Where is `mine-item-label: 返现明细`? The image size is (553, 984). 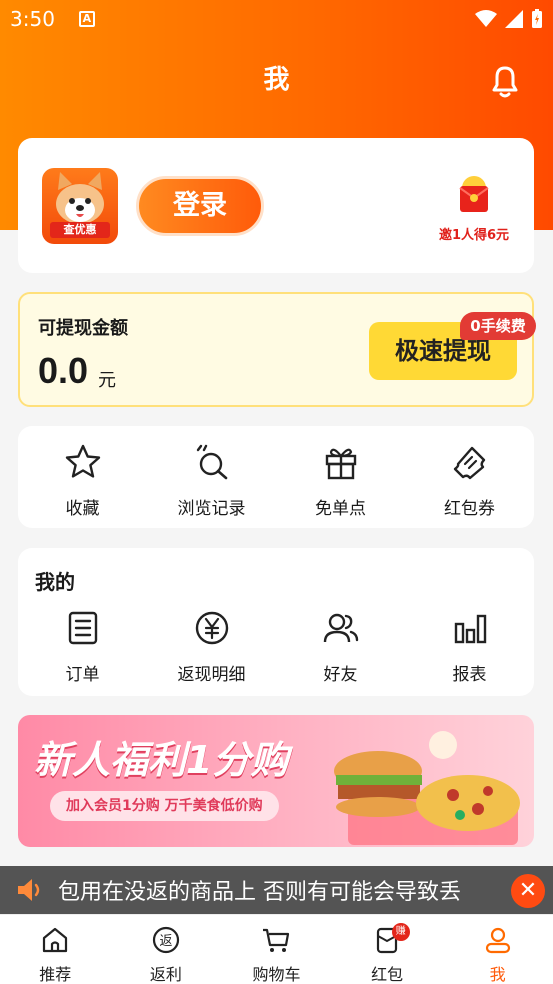 mine-item-label: 返现明细 is located at coordinates (211, 675).